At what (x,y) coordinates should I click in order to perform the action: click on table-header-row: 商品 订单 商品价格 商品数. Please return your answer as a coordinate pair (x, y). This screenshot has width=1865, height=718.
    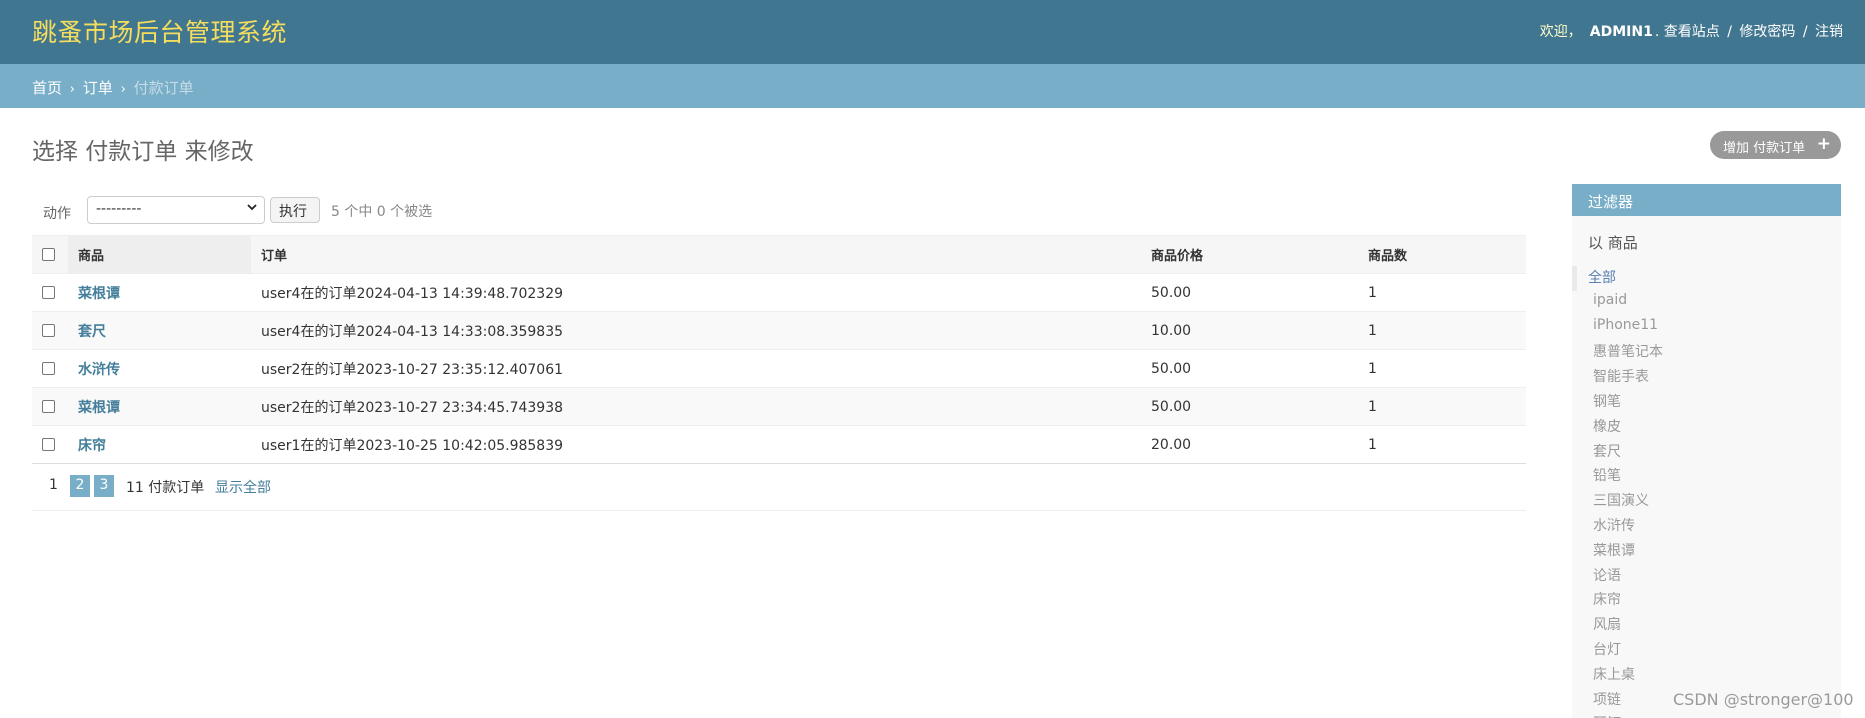
    Looking at the image, I should click on (779, 254).